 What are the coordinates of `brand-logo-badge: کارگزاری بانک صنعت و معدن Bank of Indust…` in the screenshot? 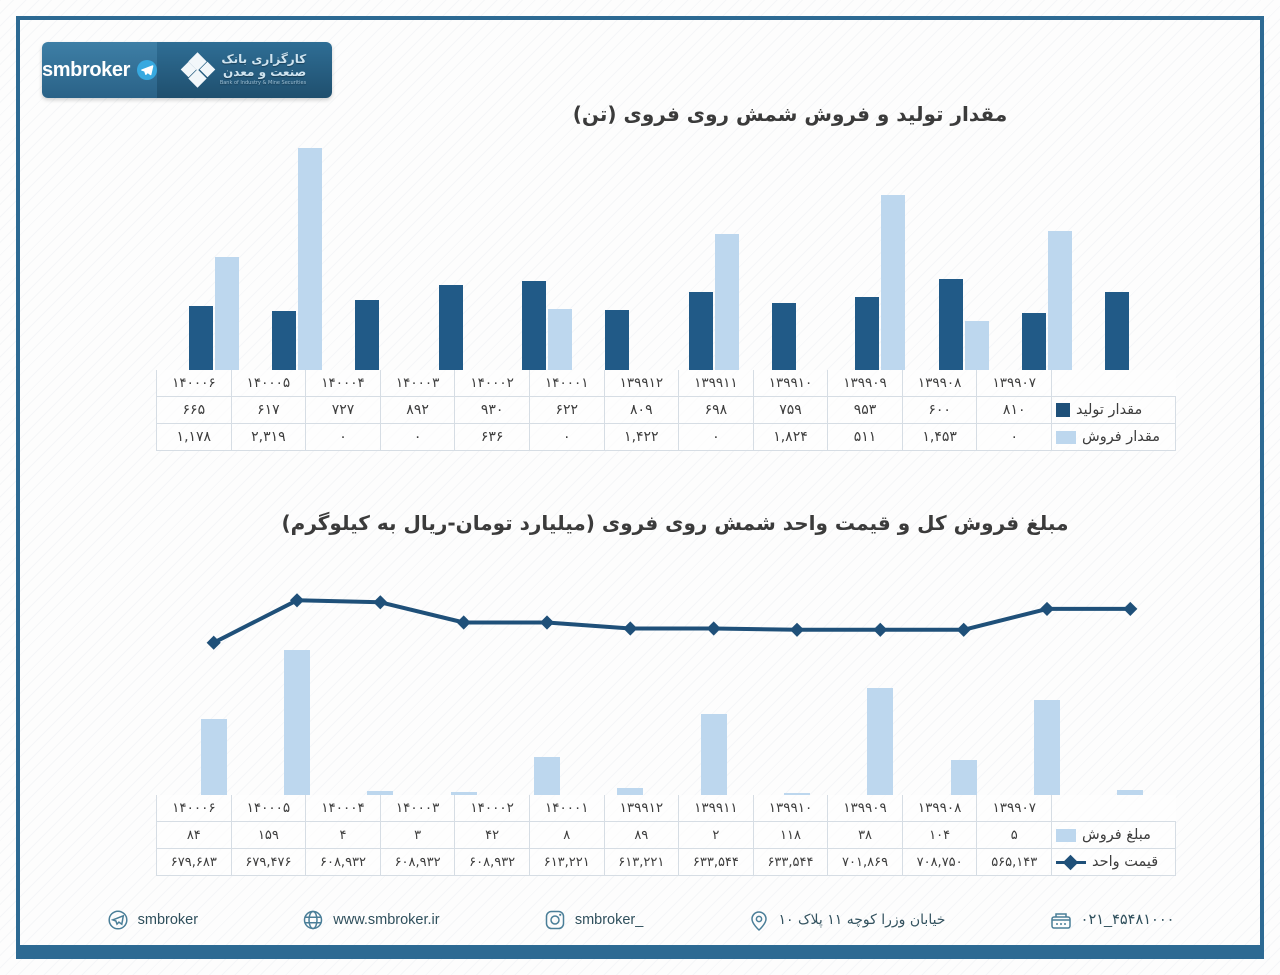 It's located at (187, 70).